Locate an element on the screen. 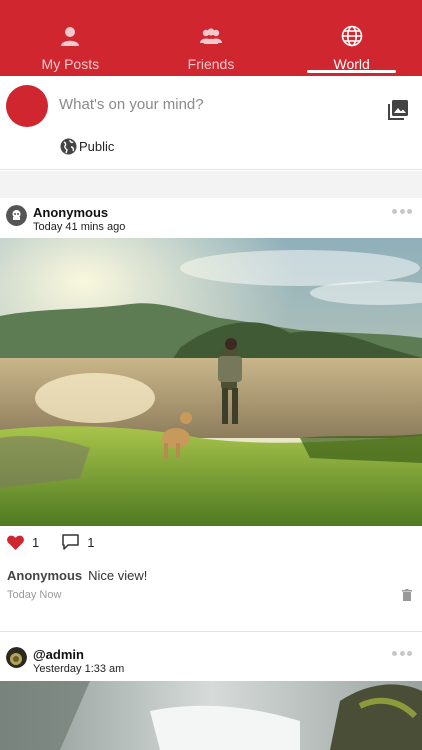 This screenshot has height=750, width=422. post-composer: What's on your mind? Public is located at coordinates (211, 123).